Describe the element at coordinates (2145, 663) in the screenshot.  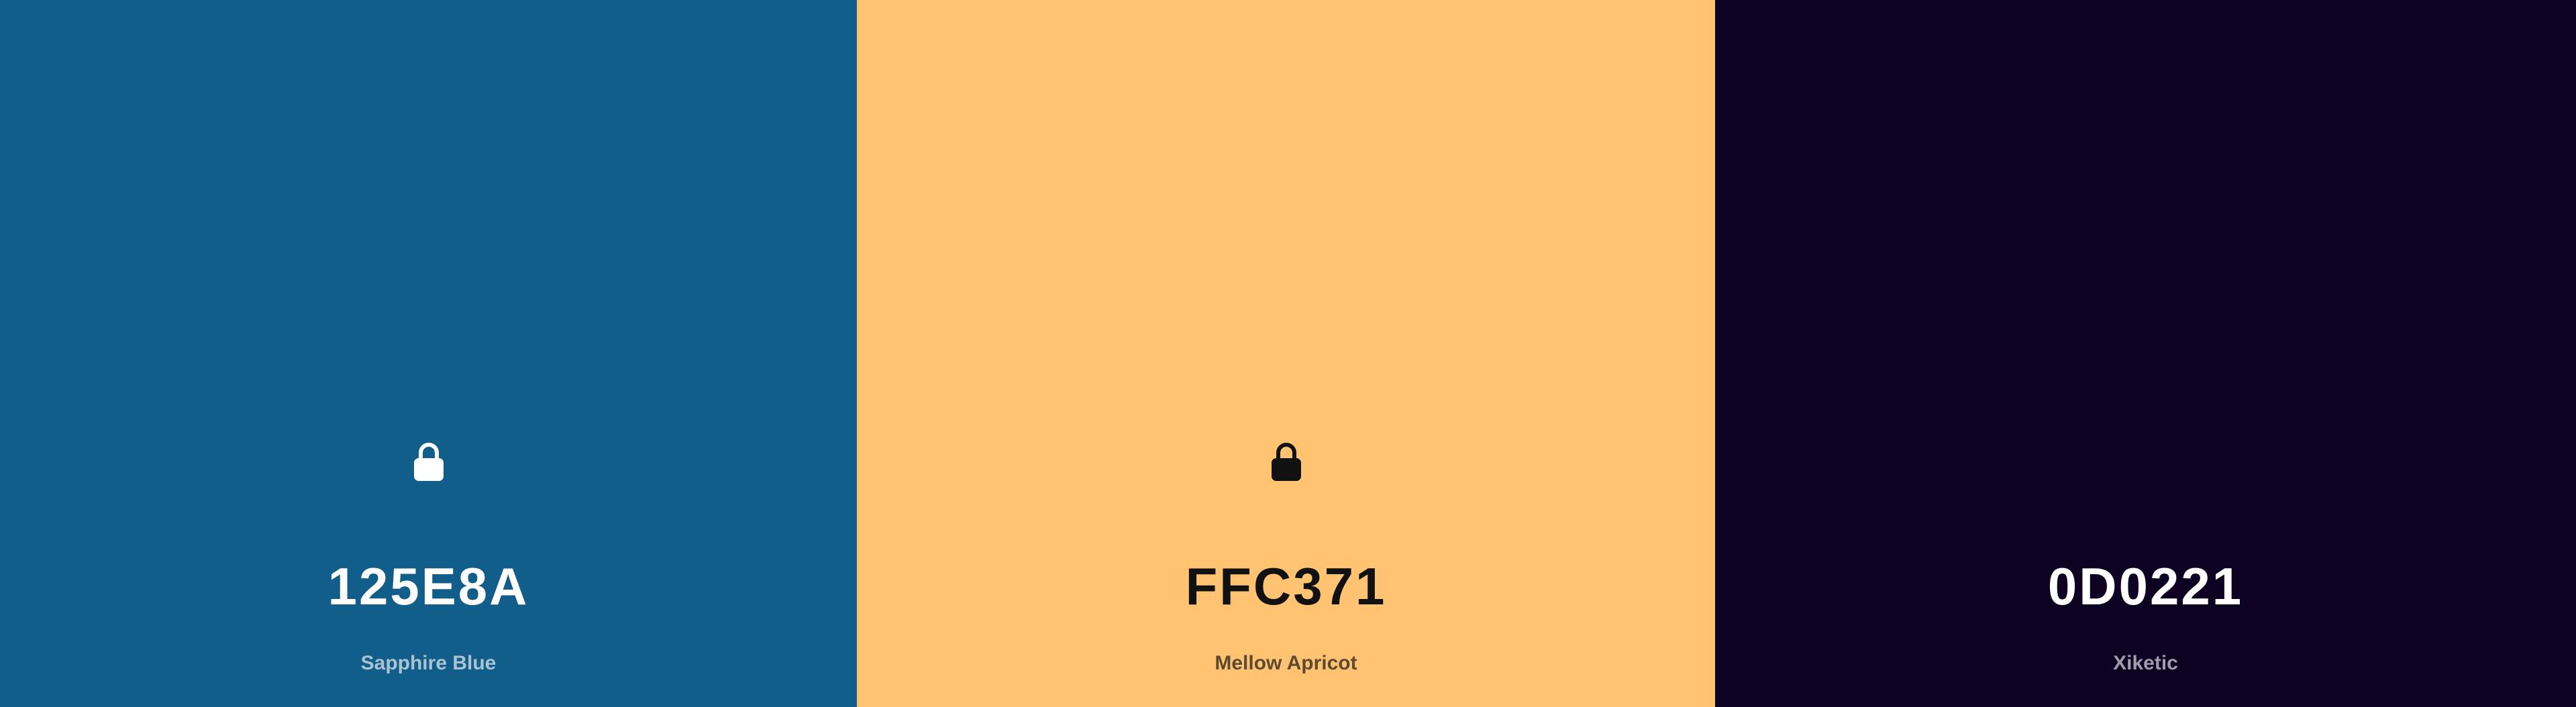
I see `color-name: Xiketic` at that location.